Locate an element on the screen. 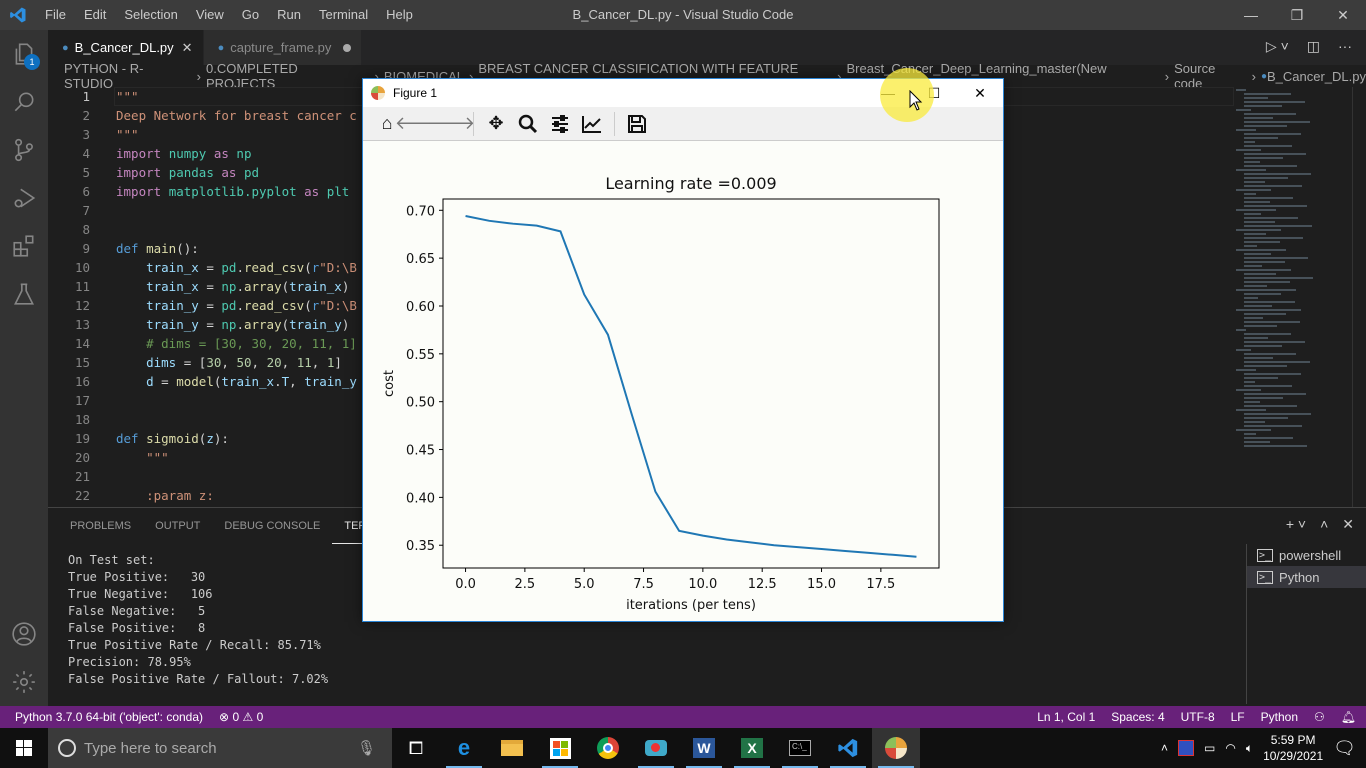  notifications-bell-icon: 🔔︎ is located at coordinates (1348, 717).